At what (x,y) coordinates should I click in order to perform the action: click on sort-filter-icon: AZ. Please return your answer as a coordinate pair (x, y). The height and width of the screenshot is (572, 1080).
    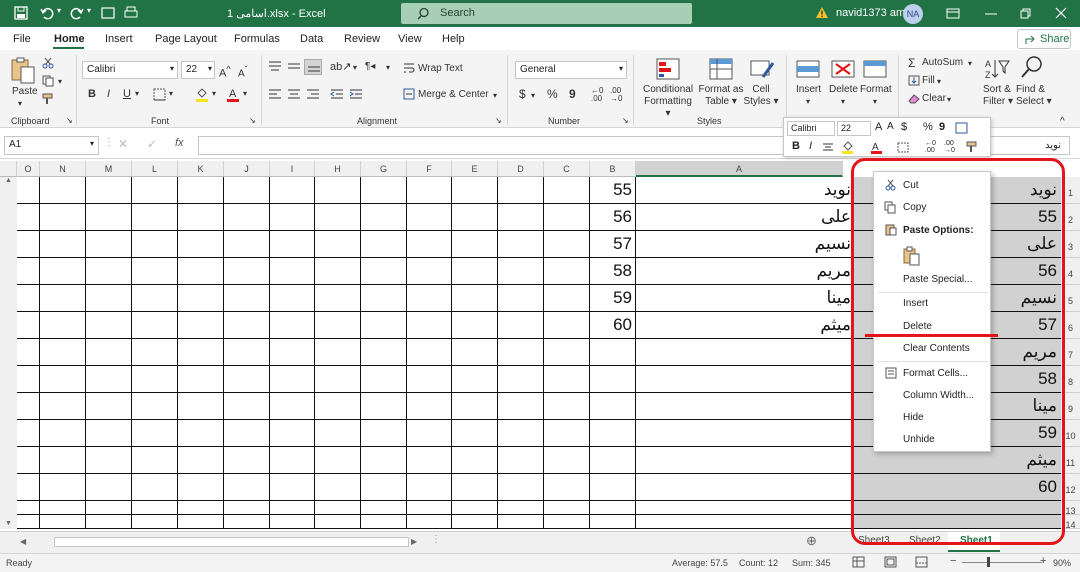
    Looking at the image, I should click on (997, 69).